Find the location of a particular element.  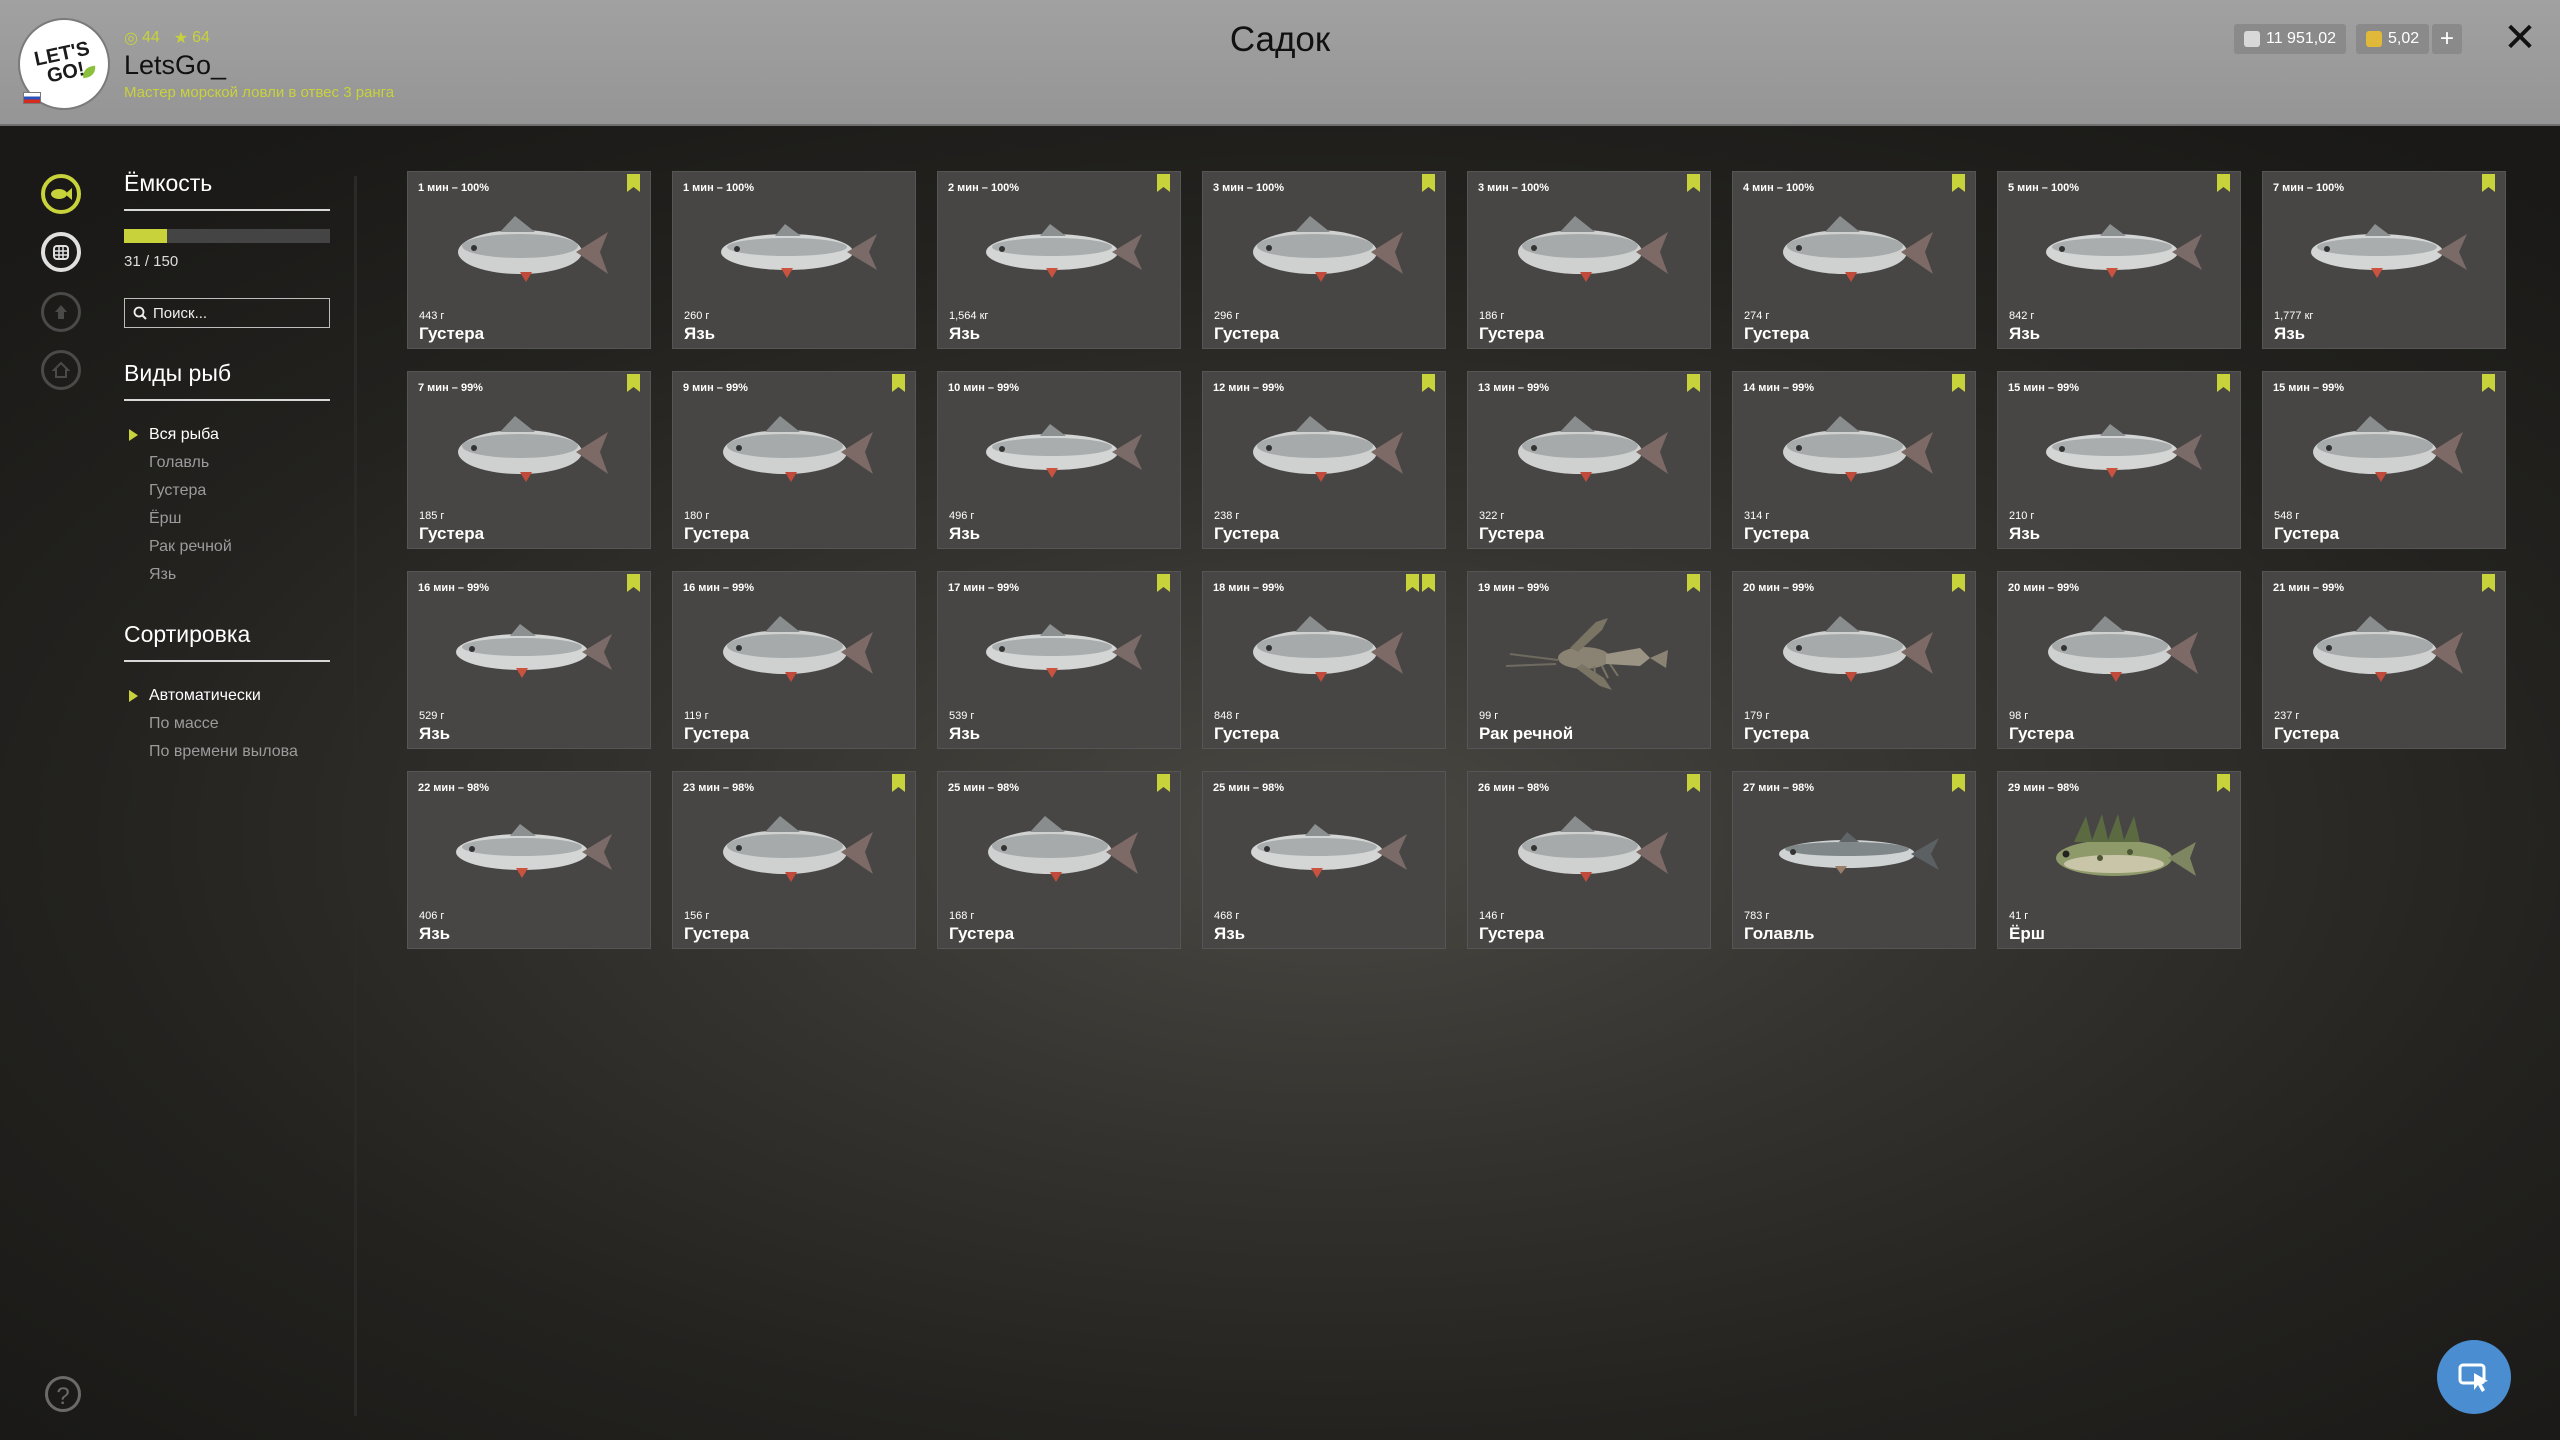

home-icon is located at coordinates (61, 370).